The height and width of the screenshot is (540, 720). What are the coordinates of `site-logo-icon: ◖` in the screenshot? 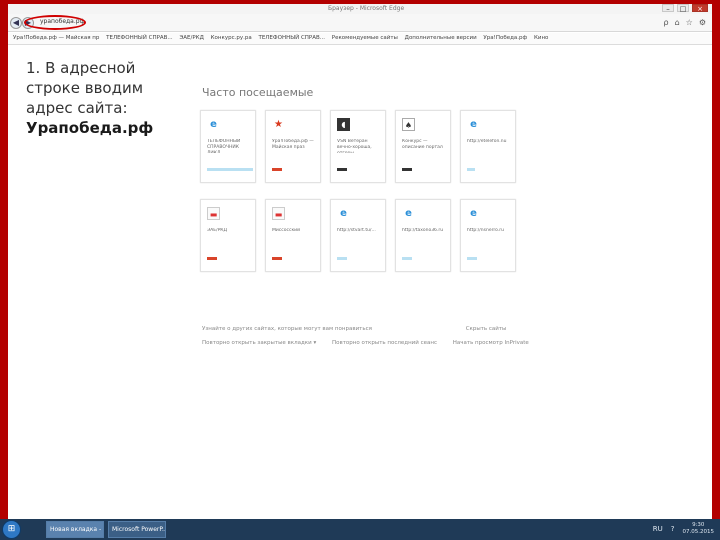 It's located at (343, 124).